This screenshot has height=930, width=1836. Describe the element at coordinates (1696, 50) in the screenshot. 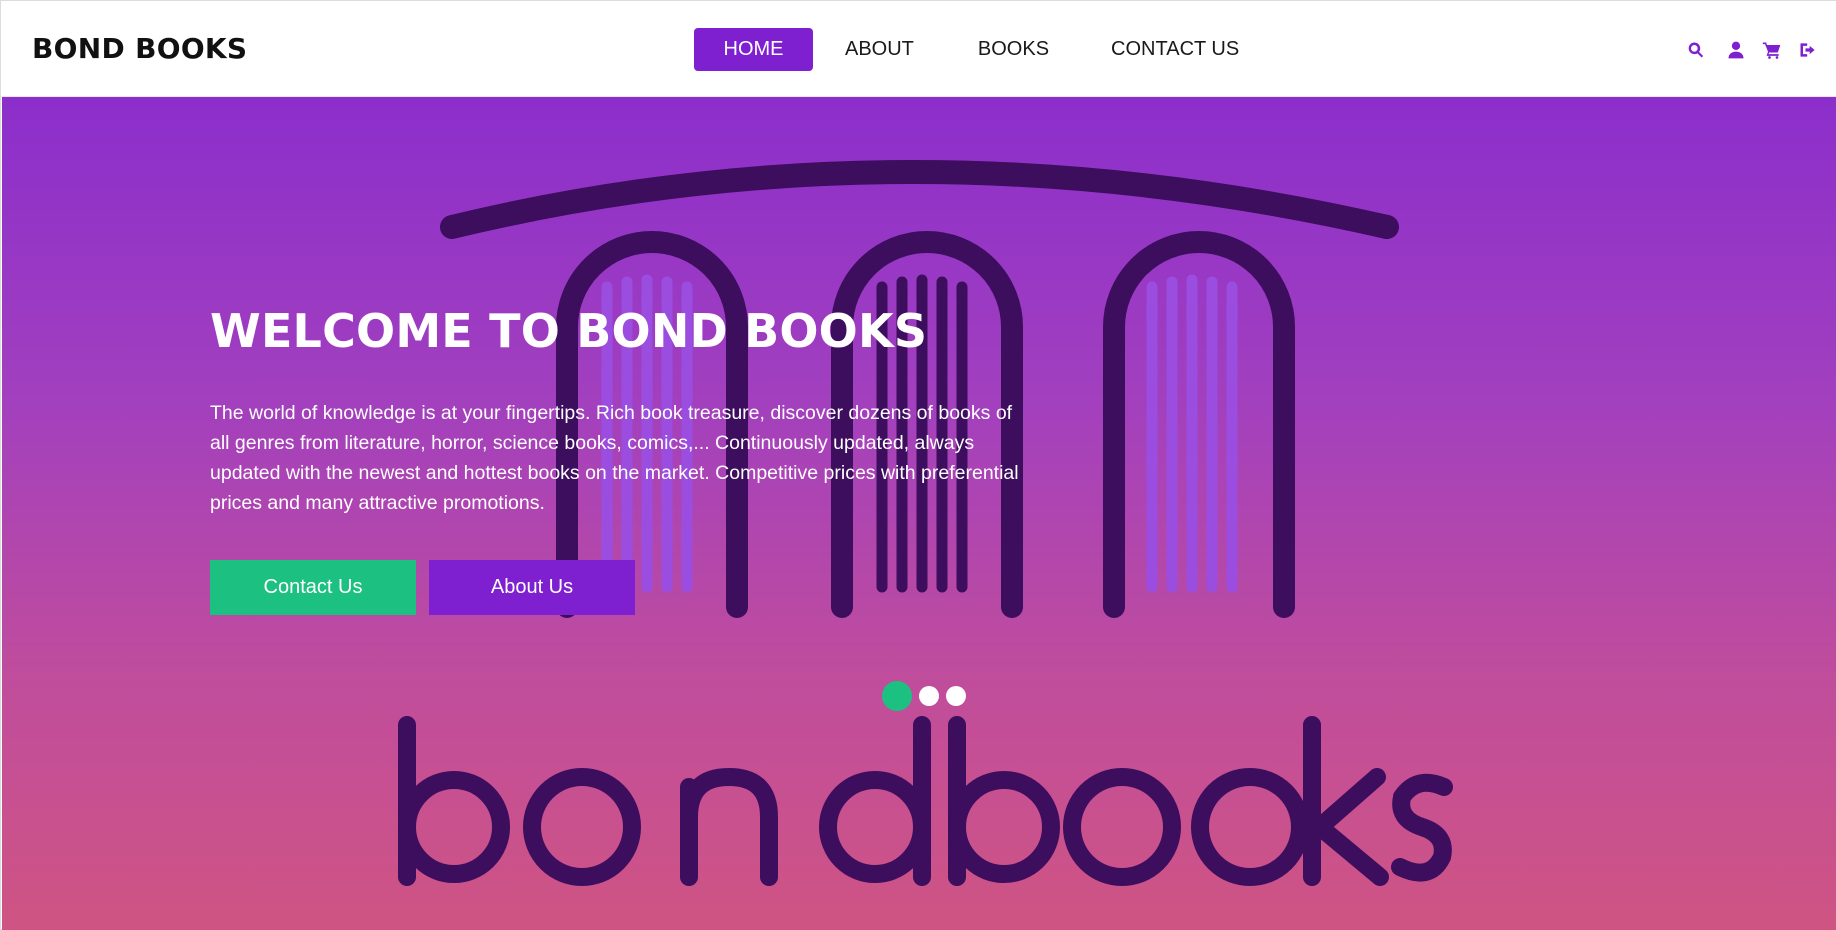

I see `search-icon` at that location.